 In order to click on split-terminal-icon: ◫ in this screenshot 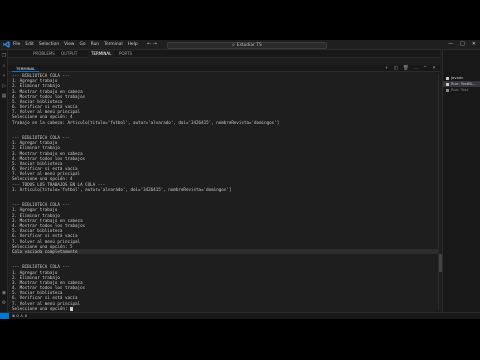, I will do `click(396, 68)`.